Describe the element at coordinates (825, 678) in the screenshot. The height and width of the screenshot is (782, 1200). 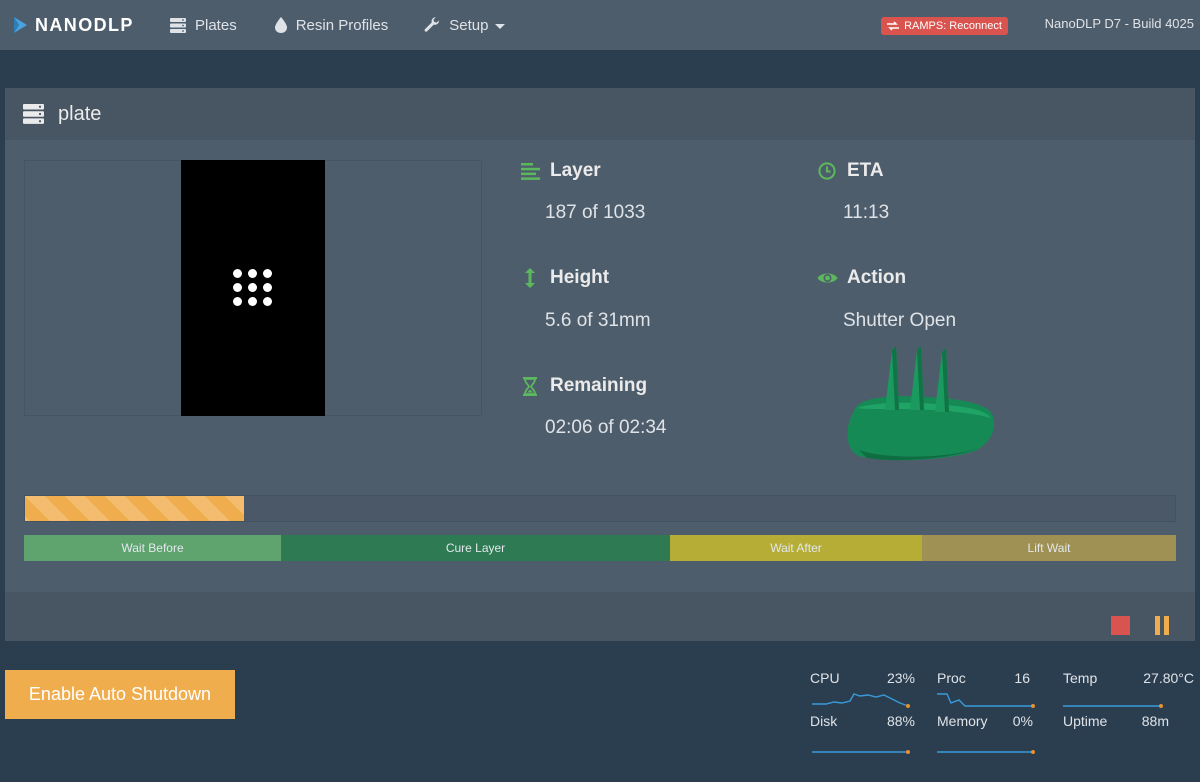
I see `cpu-label: CPU` at that location.